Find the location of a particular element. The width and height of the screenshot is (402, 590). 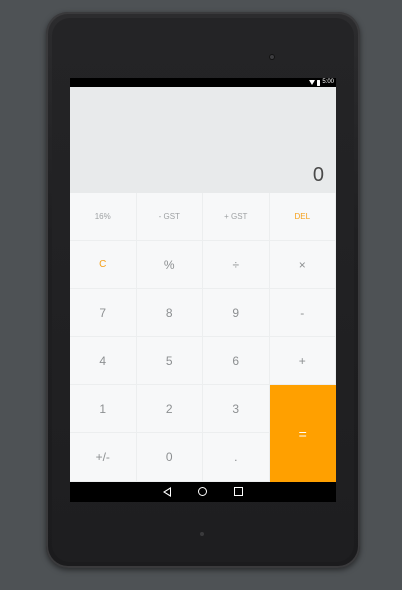

key-3: 3 is located at coordinates (236, 409).